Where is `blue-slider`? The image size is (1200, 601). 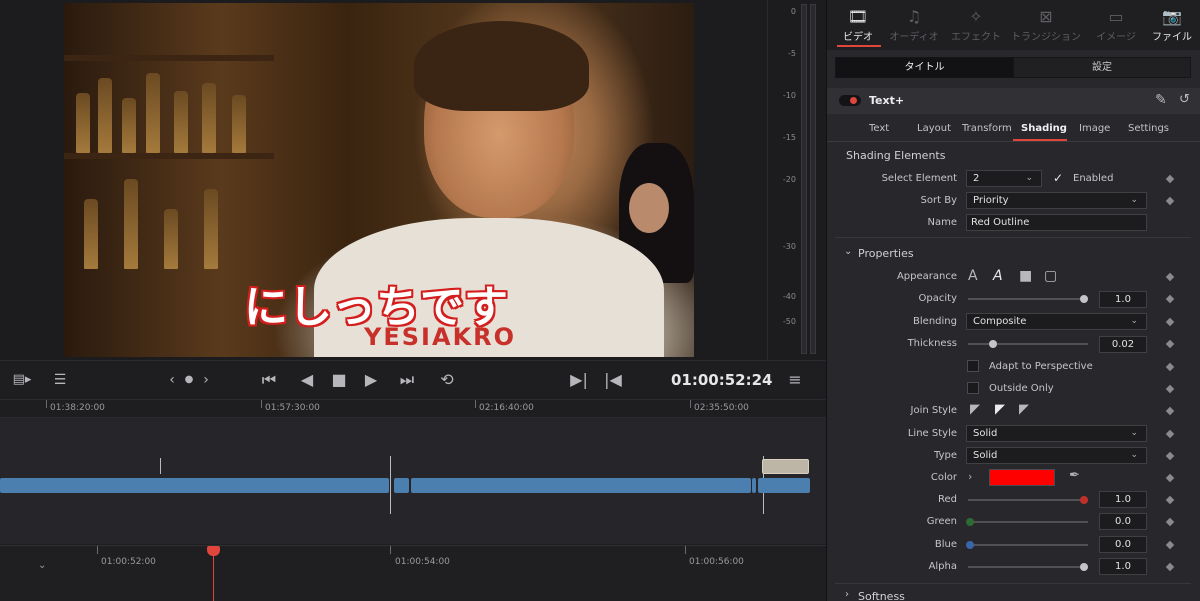
blue-slider is located at coordinates (1028, 545).